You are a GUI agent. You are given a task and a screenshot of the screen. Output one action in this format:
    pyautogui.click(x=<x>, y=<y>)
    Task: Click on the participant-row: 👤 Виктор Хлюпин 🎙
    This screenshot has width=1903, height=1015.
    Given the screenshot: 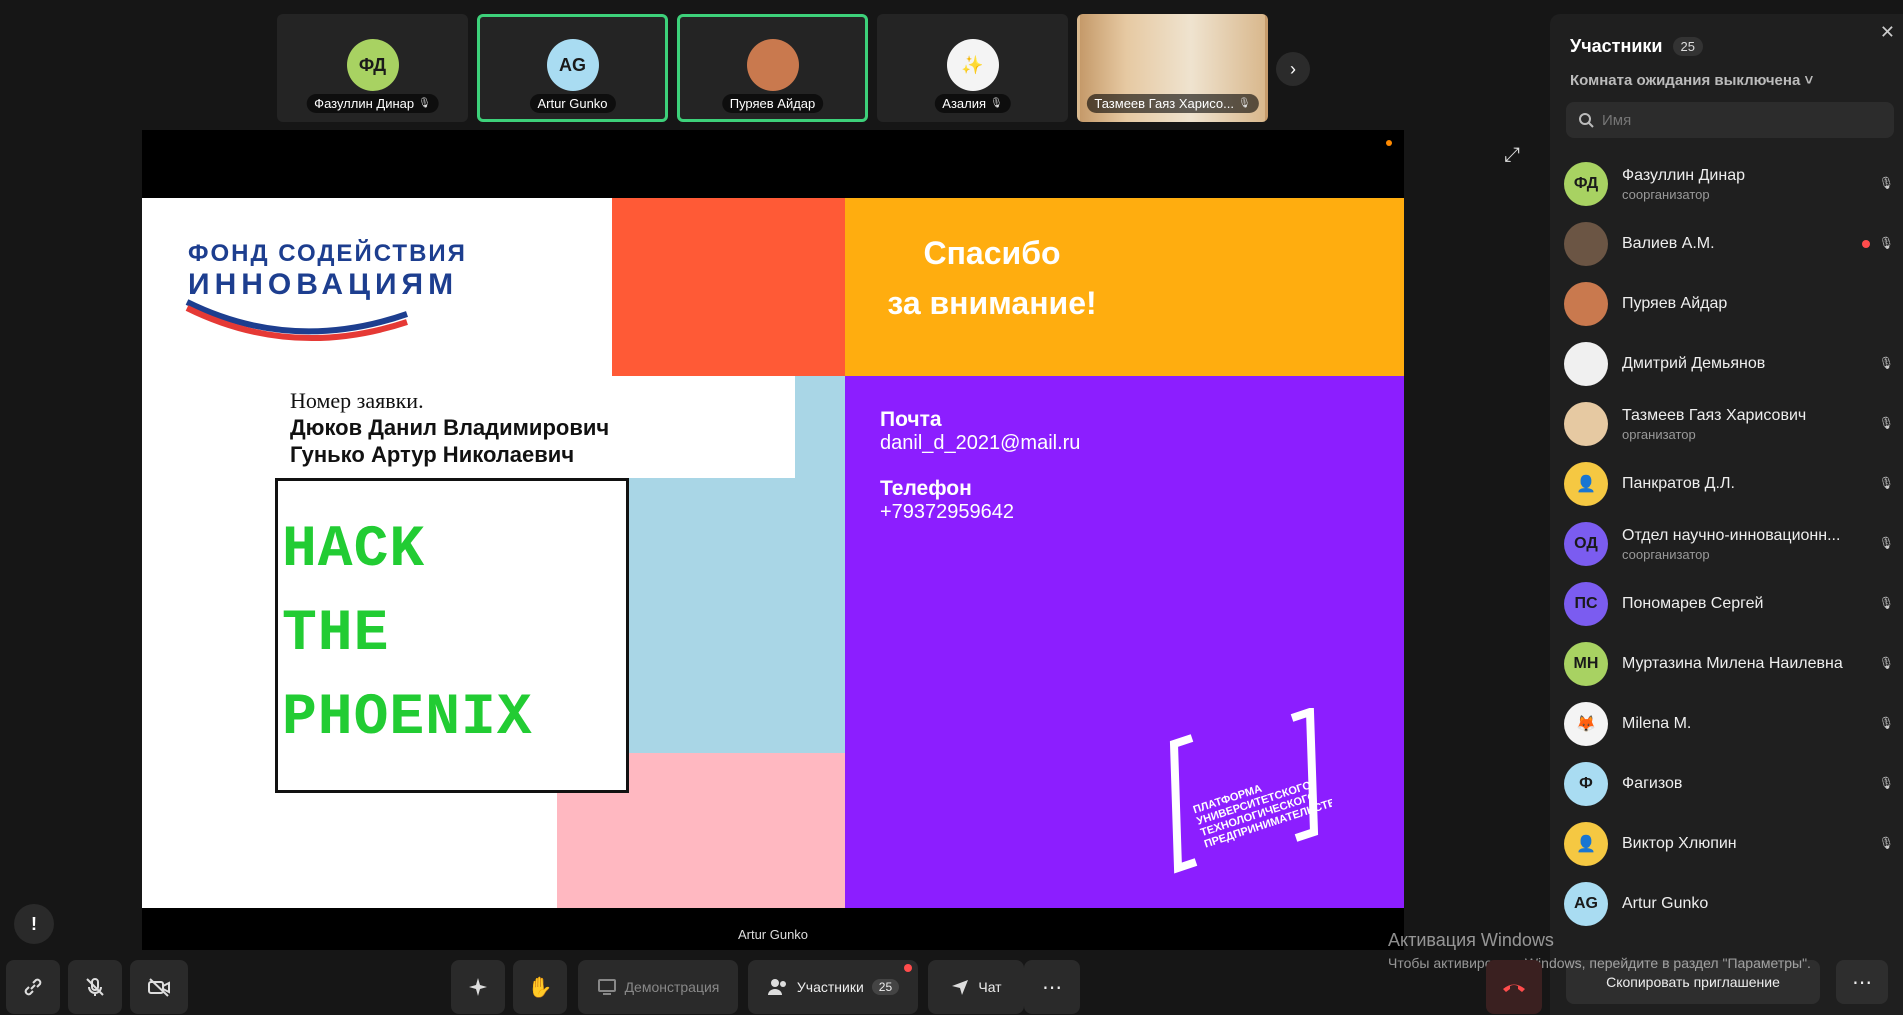 What is the action you would take?
    pyautogui.click(x=1729, y=844)
    